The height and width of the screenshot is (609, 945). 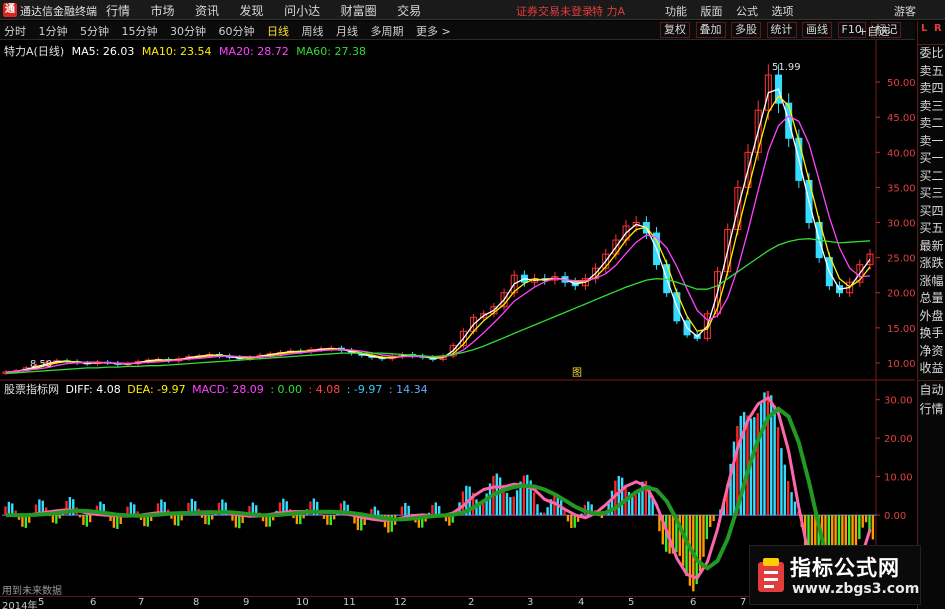 I want to click on ma5-value: MA5: 26.03, so click(x=103, y=51).